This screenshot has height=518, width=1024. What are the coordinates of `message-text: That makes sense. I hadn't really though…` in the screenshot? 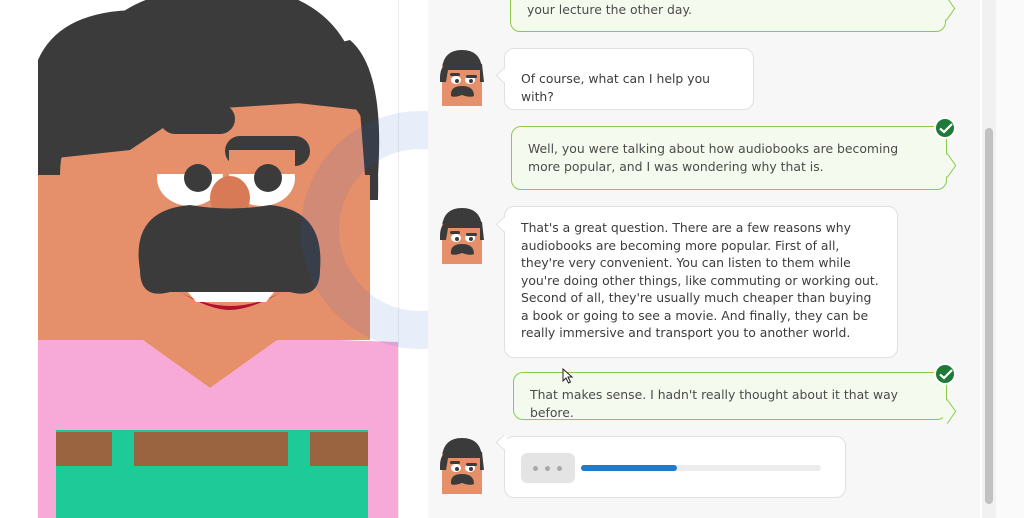 It's located at (714, 403).